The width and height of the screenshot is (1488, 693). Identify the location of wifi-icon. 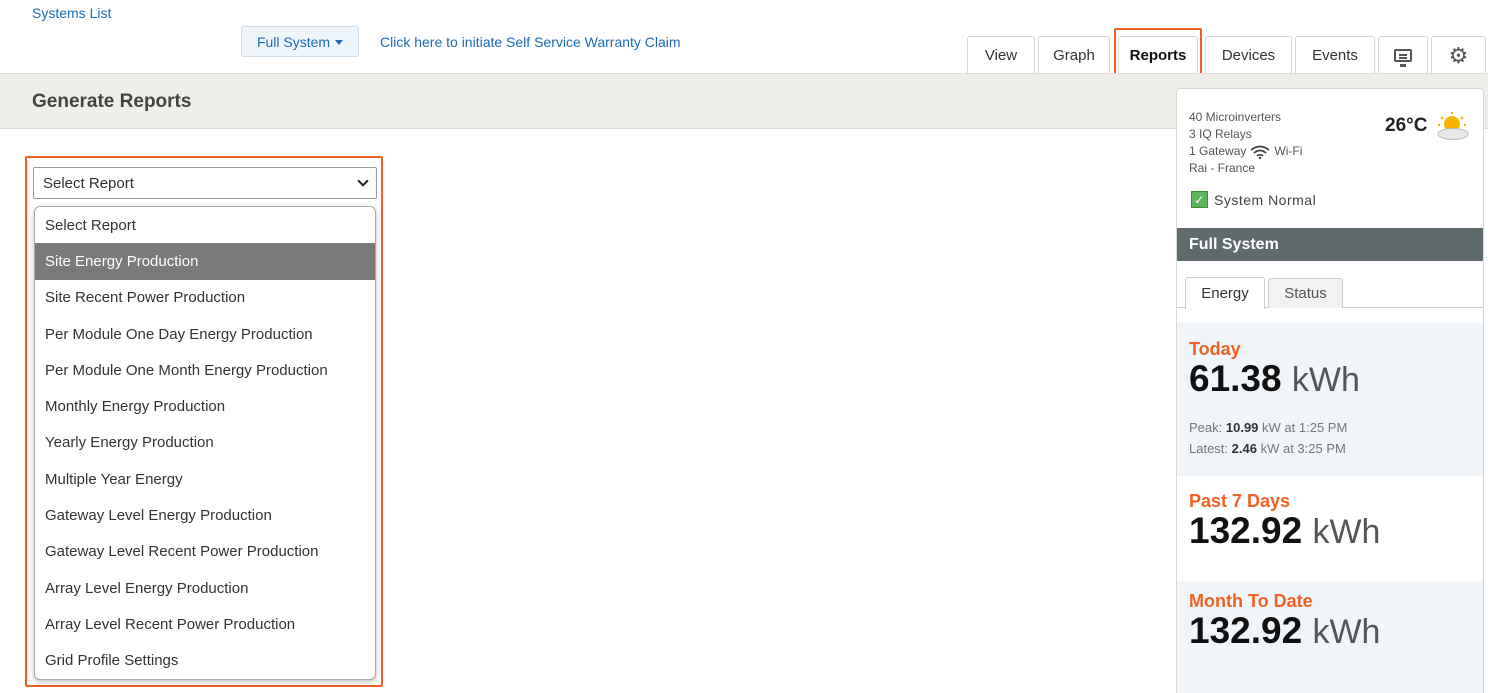
(1260, 152).